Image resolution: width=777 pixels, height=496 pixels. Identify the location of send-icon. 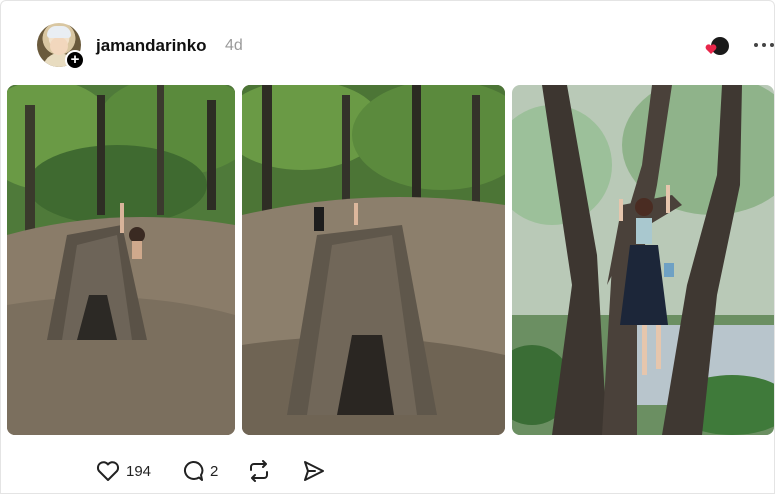
(314, 471).